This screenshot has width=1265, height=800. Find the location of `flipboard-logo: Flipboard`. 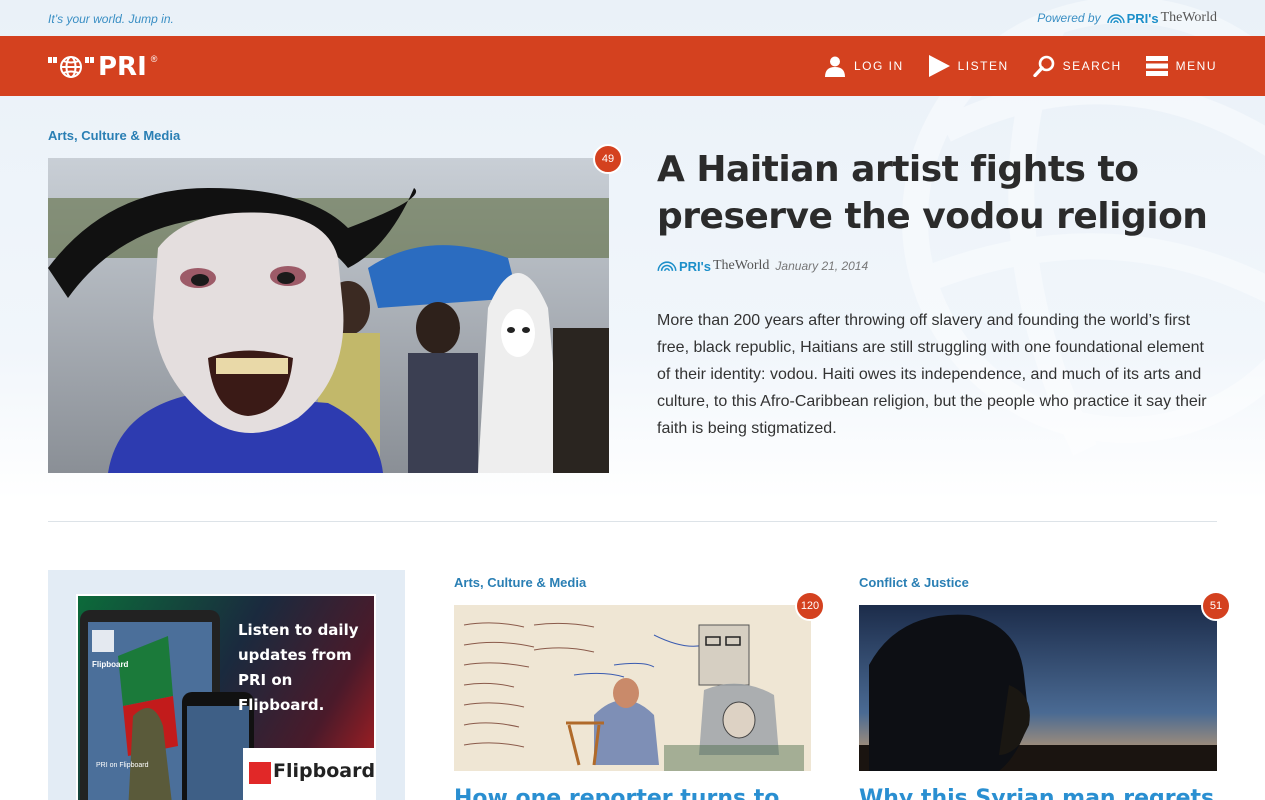

flipboard-logo: Flipboard is located at coordinates (309, 774).